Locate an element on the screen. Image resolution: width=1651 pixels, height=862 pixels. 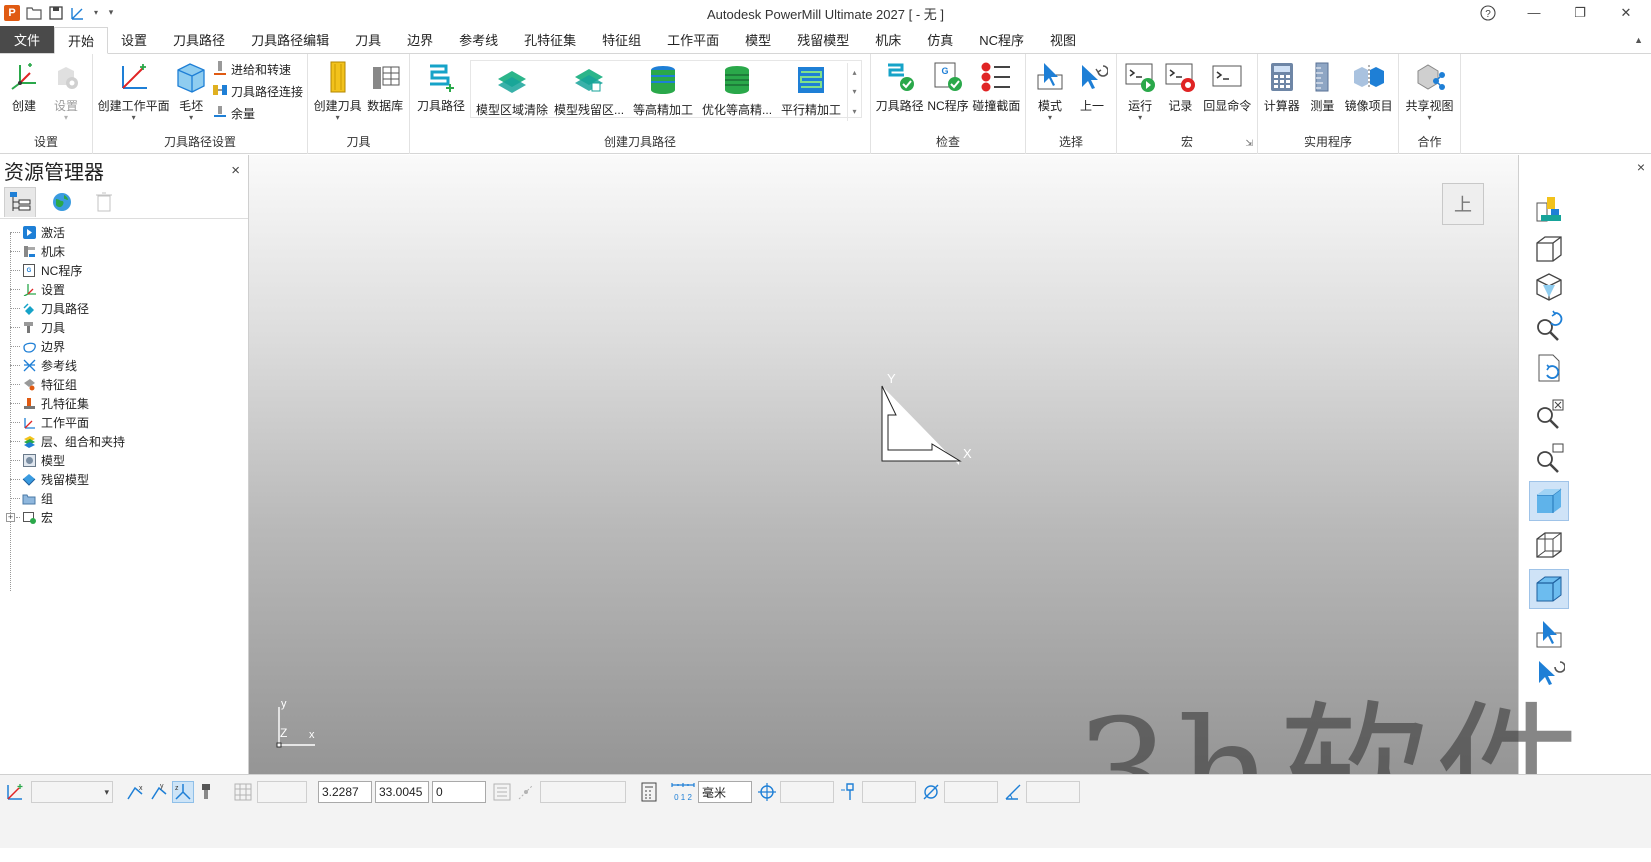
units-field: 毫米 is located at coordinates (725, 792).